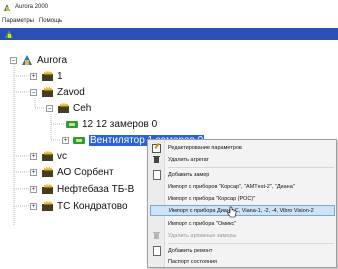 The image size is (338, 269). I want to click on tree-item-ceh: − Ceh, so click(68, 108).